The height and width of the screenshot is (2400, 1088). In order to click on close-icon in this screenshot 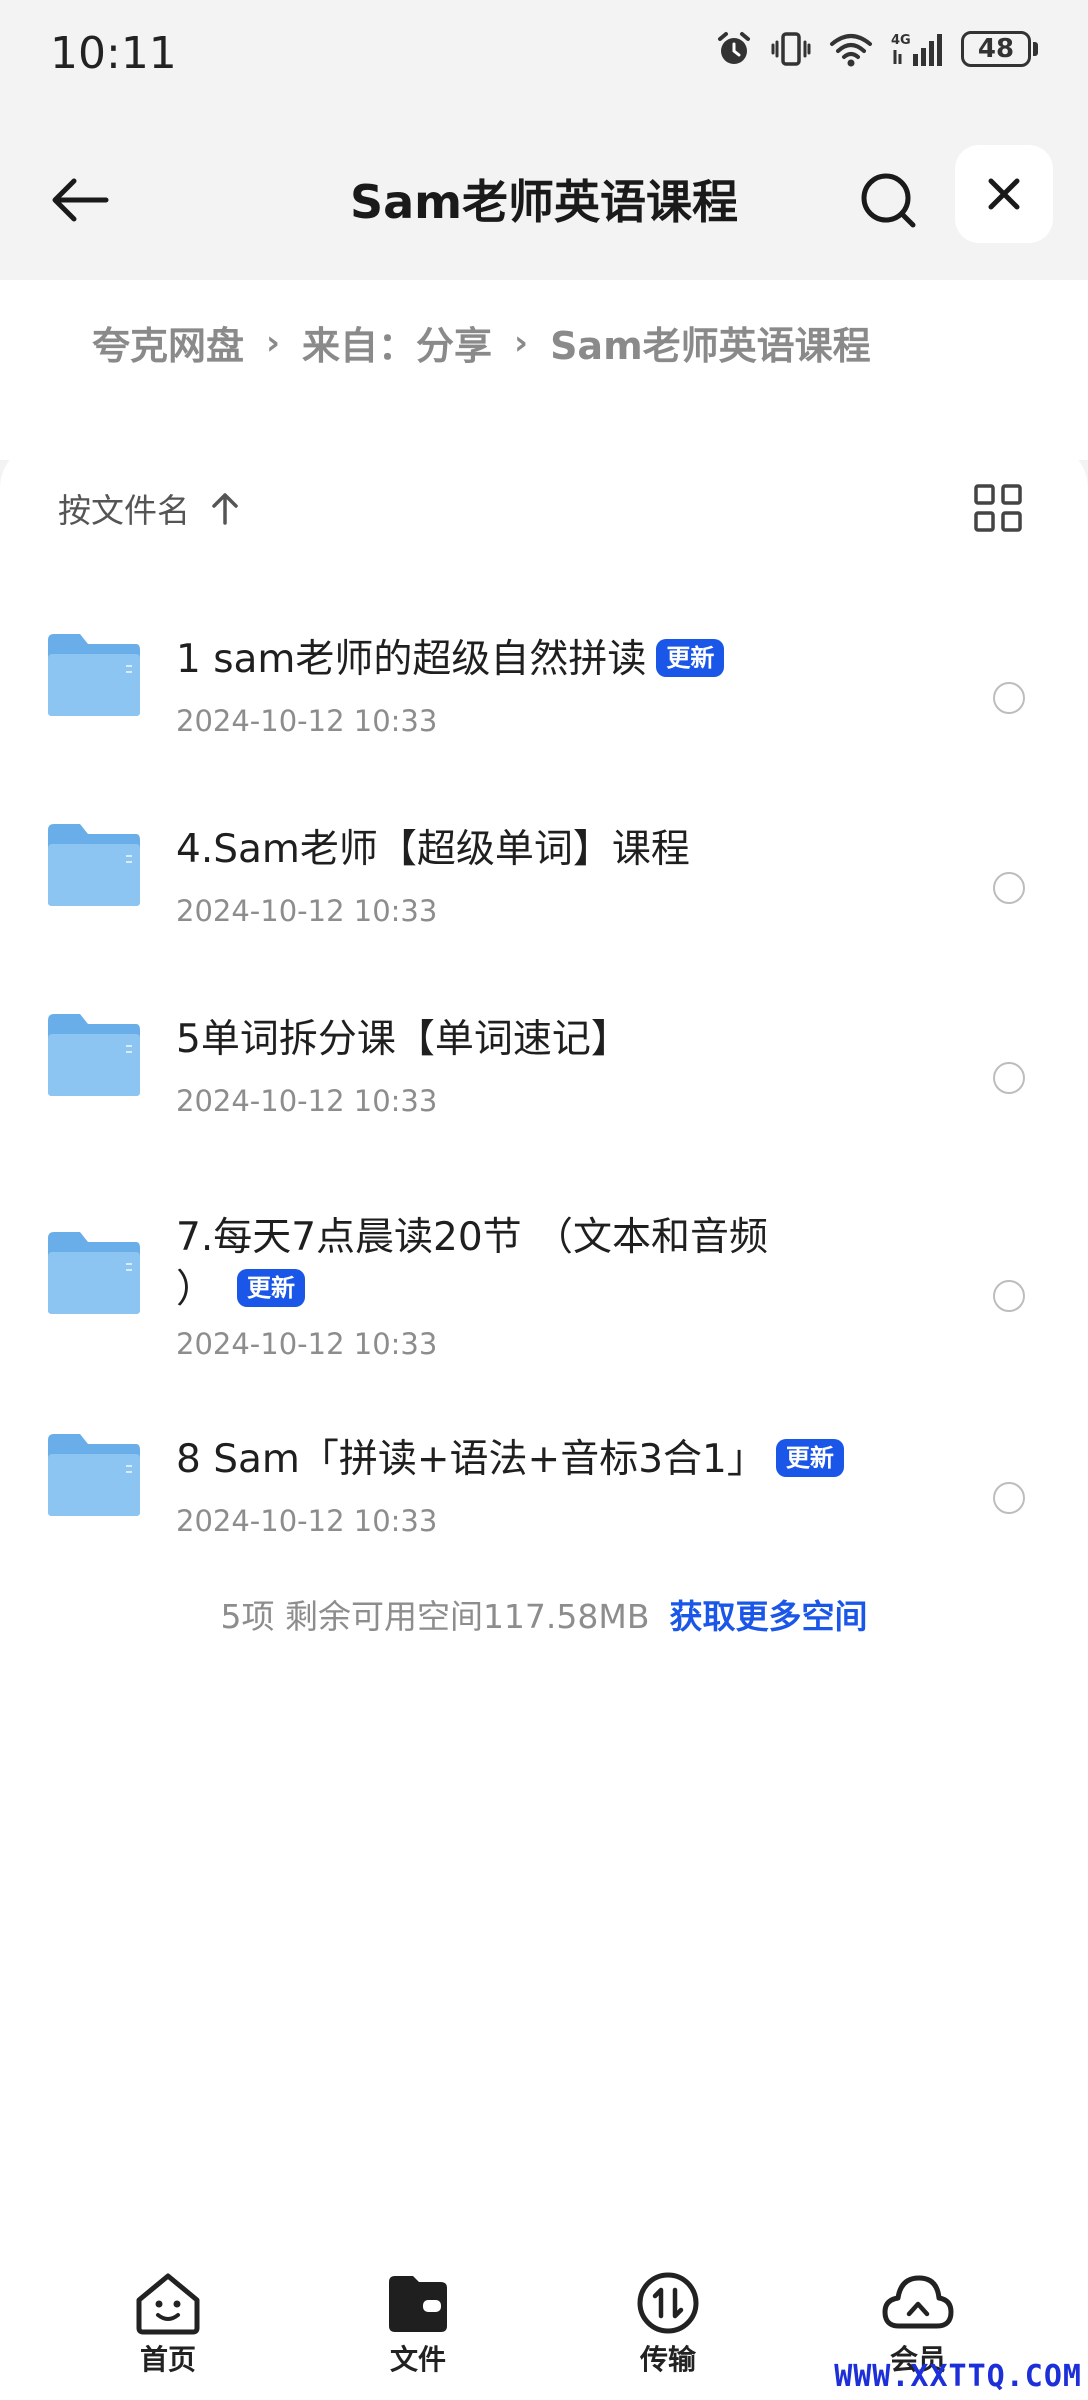, I will do `click(1004, 194)`.